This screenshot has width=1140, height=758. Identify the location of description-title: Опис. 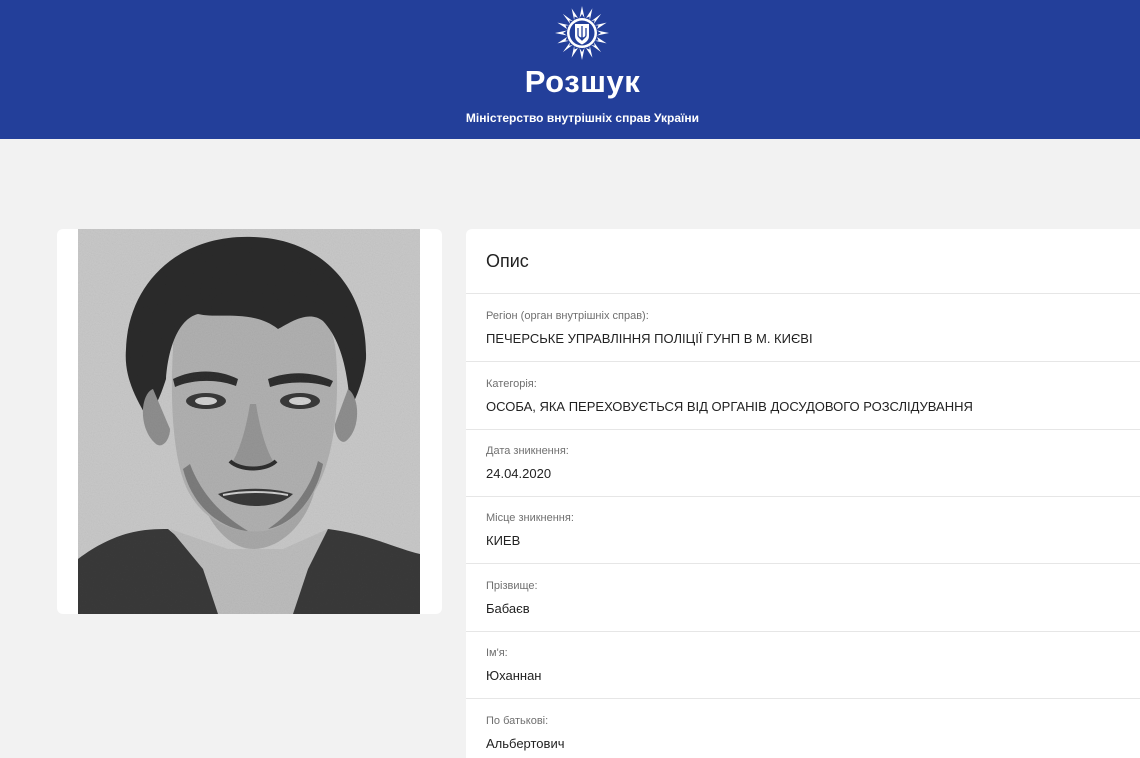
(507, 261).